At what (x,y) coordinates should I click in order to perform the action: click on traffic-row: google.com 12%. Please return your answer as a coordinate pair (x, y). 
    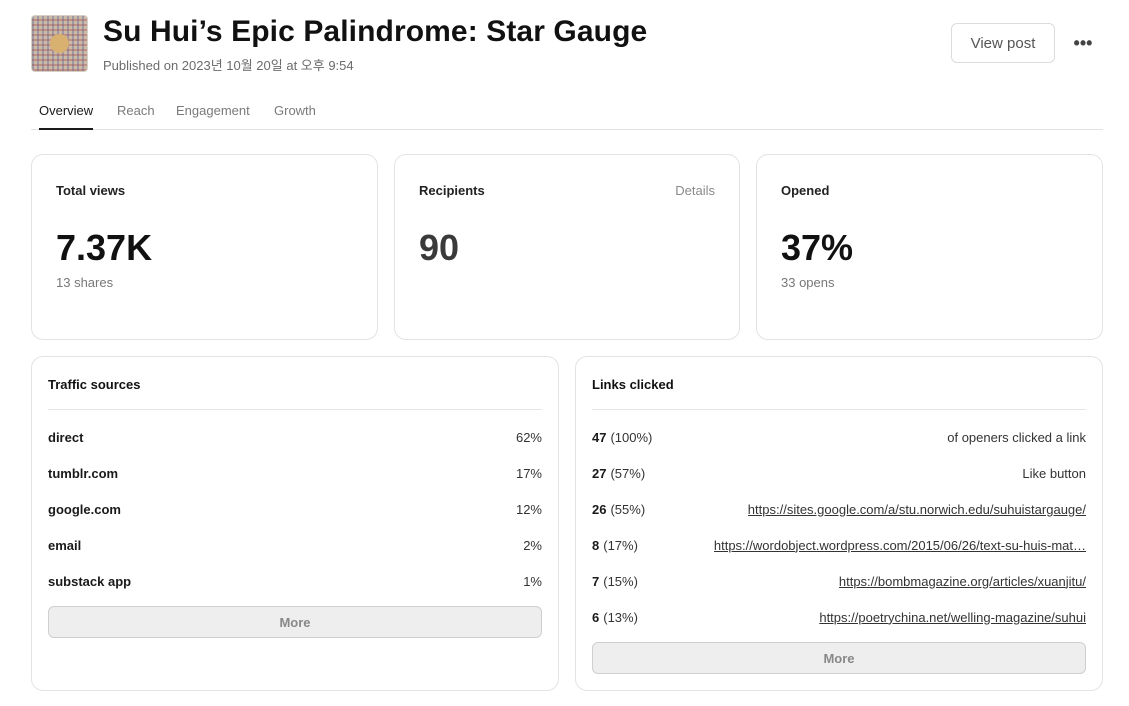
    Looking at the image, I should click on (295, 509).